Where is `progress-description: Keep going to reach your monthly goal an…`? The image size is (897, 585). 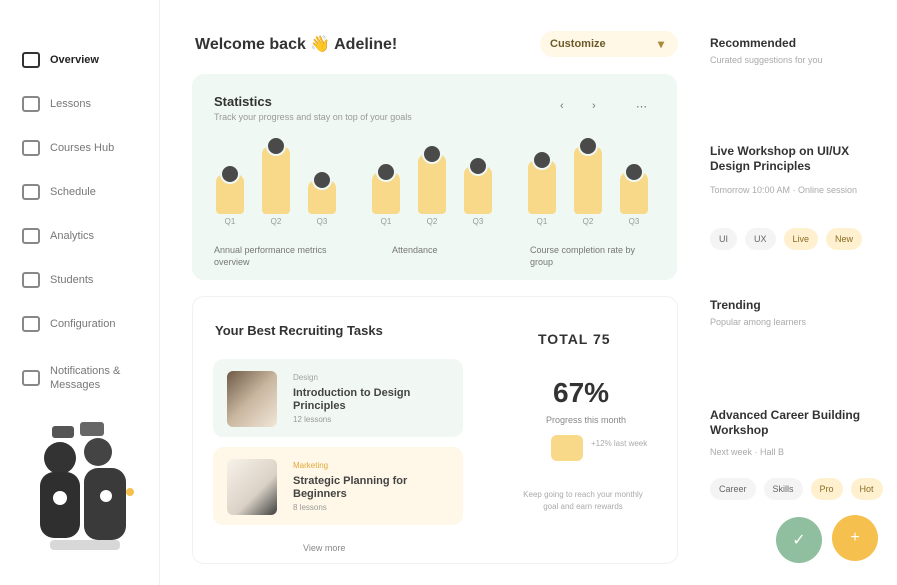 progress-description: Keep going to reach your monthly goal an… is located at coordinates (583, 500).